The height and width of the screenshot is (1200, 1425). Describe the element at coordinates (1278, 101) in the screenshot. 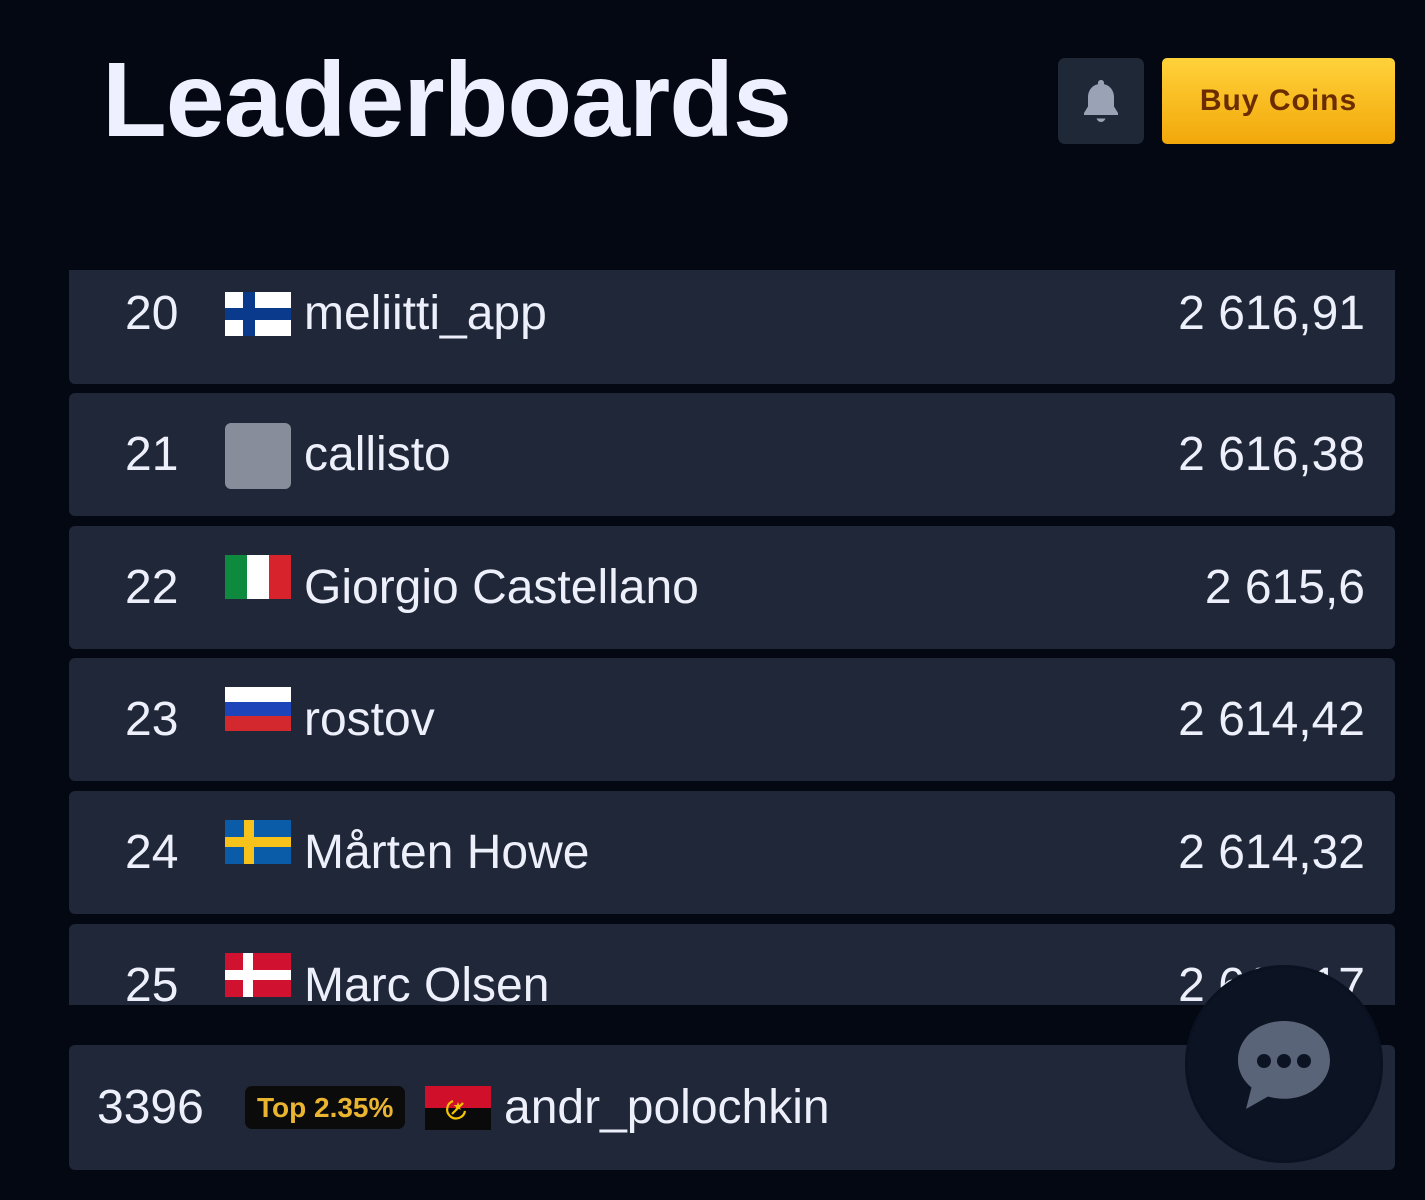

I see `buy-coins-button: Buy Coins` at that location.